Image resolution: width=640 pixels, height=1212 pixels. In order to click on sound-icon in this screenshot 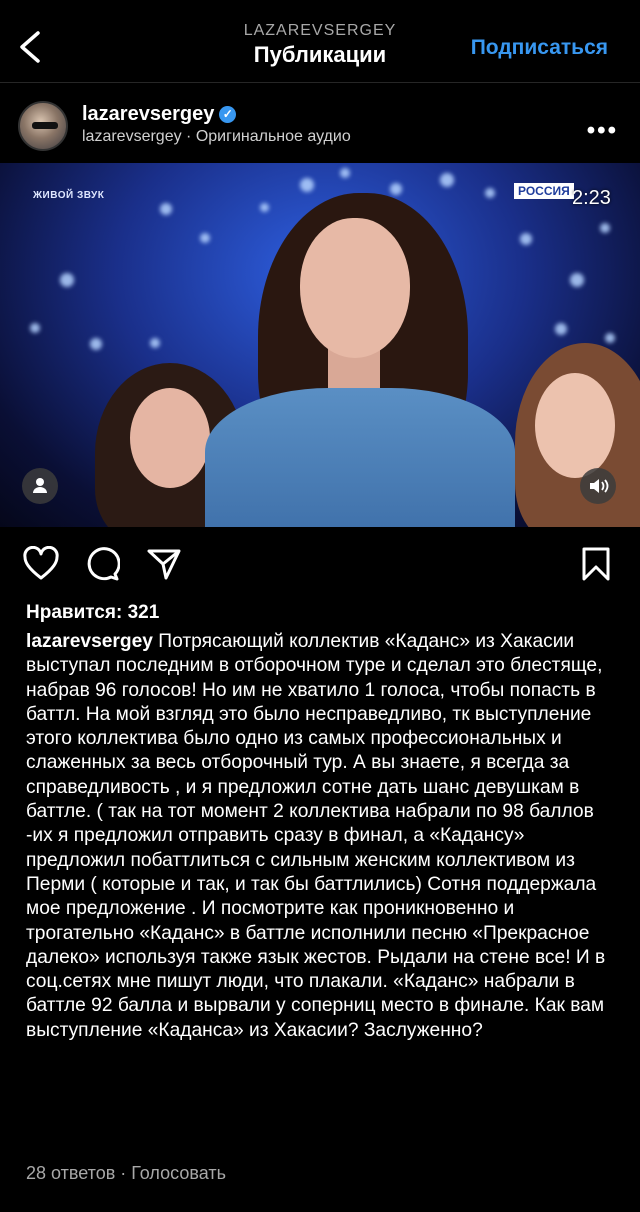, I will do `click(598, 486)`.